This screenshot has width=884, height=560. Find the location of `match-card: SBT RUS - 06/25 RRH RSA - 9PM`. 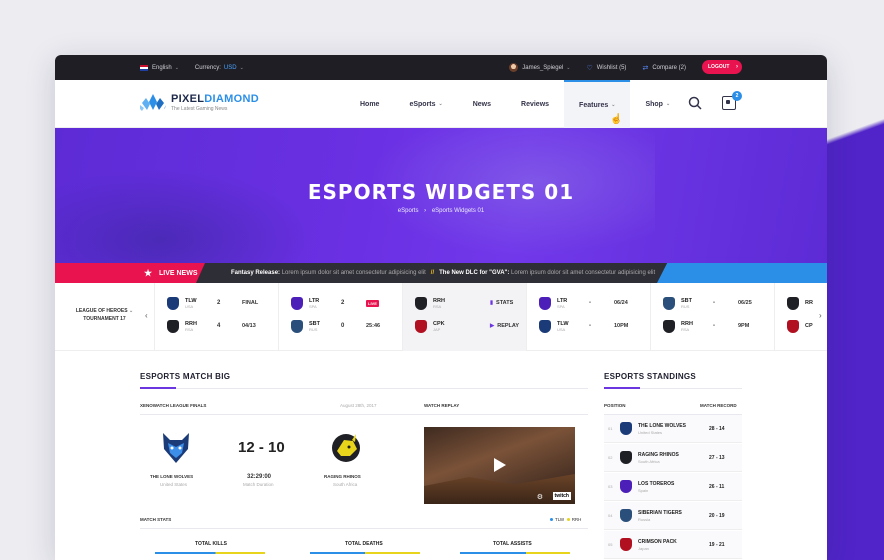

match-card: SBT RUS - 06/25 RRH RSA - 9PM is located at coordinates (713, 317).